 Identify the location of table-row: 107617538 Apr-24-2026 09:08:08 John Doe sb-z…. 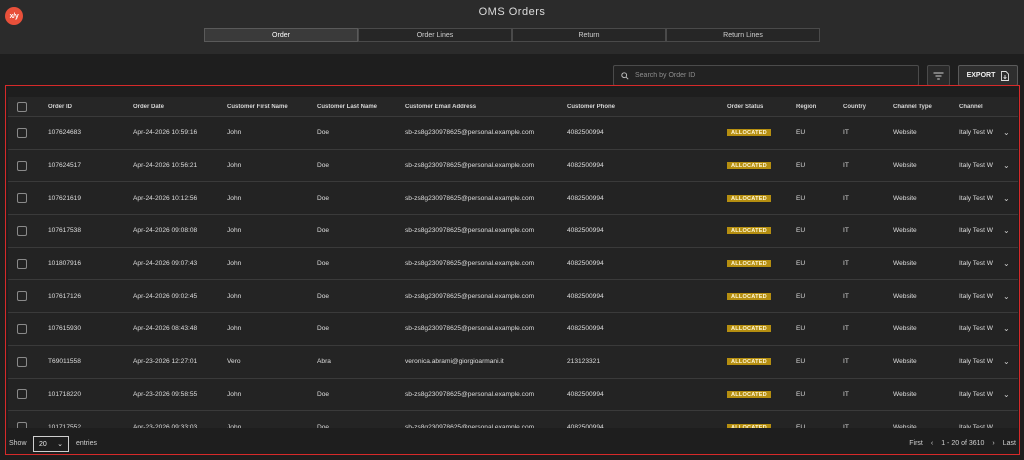
(513, 231).